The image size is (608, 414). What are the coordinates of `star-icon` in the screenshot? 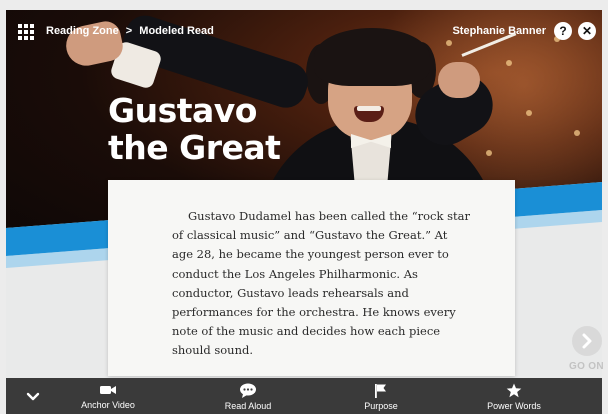 It's located at (514, 390).